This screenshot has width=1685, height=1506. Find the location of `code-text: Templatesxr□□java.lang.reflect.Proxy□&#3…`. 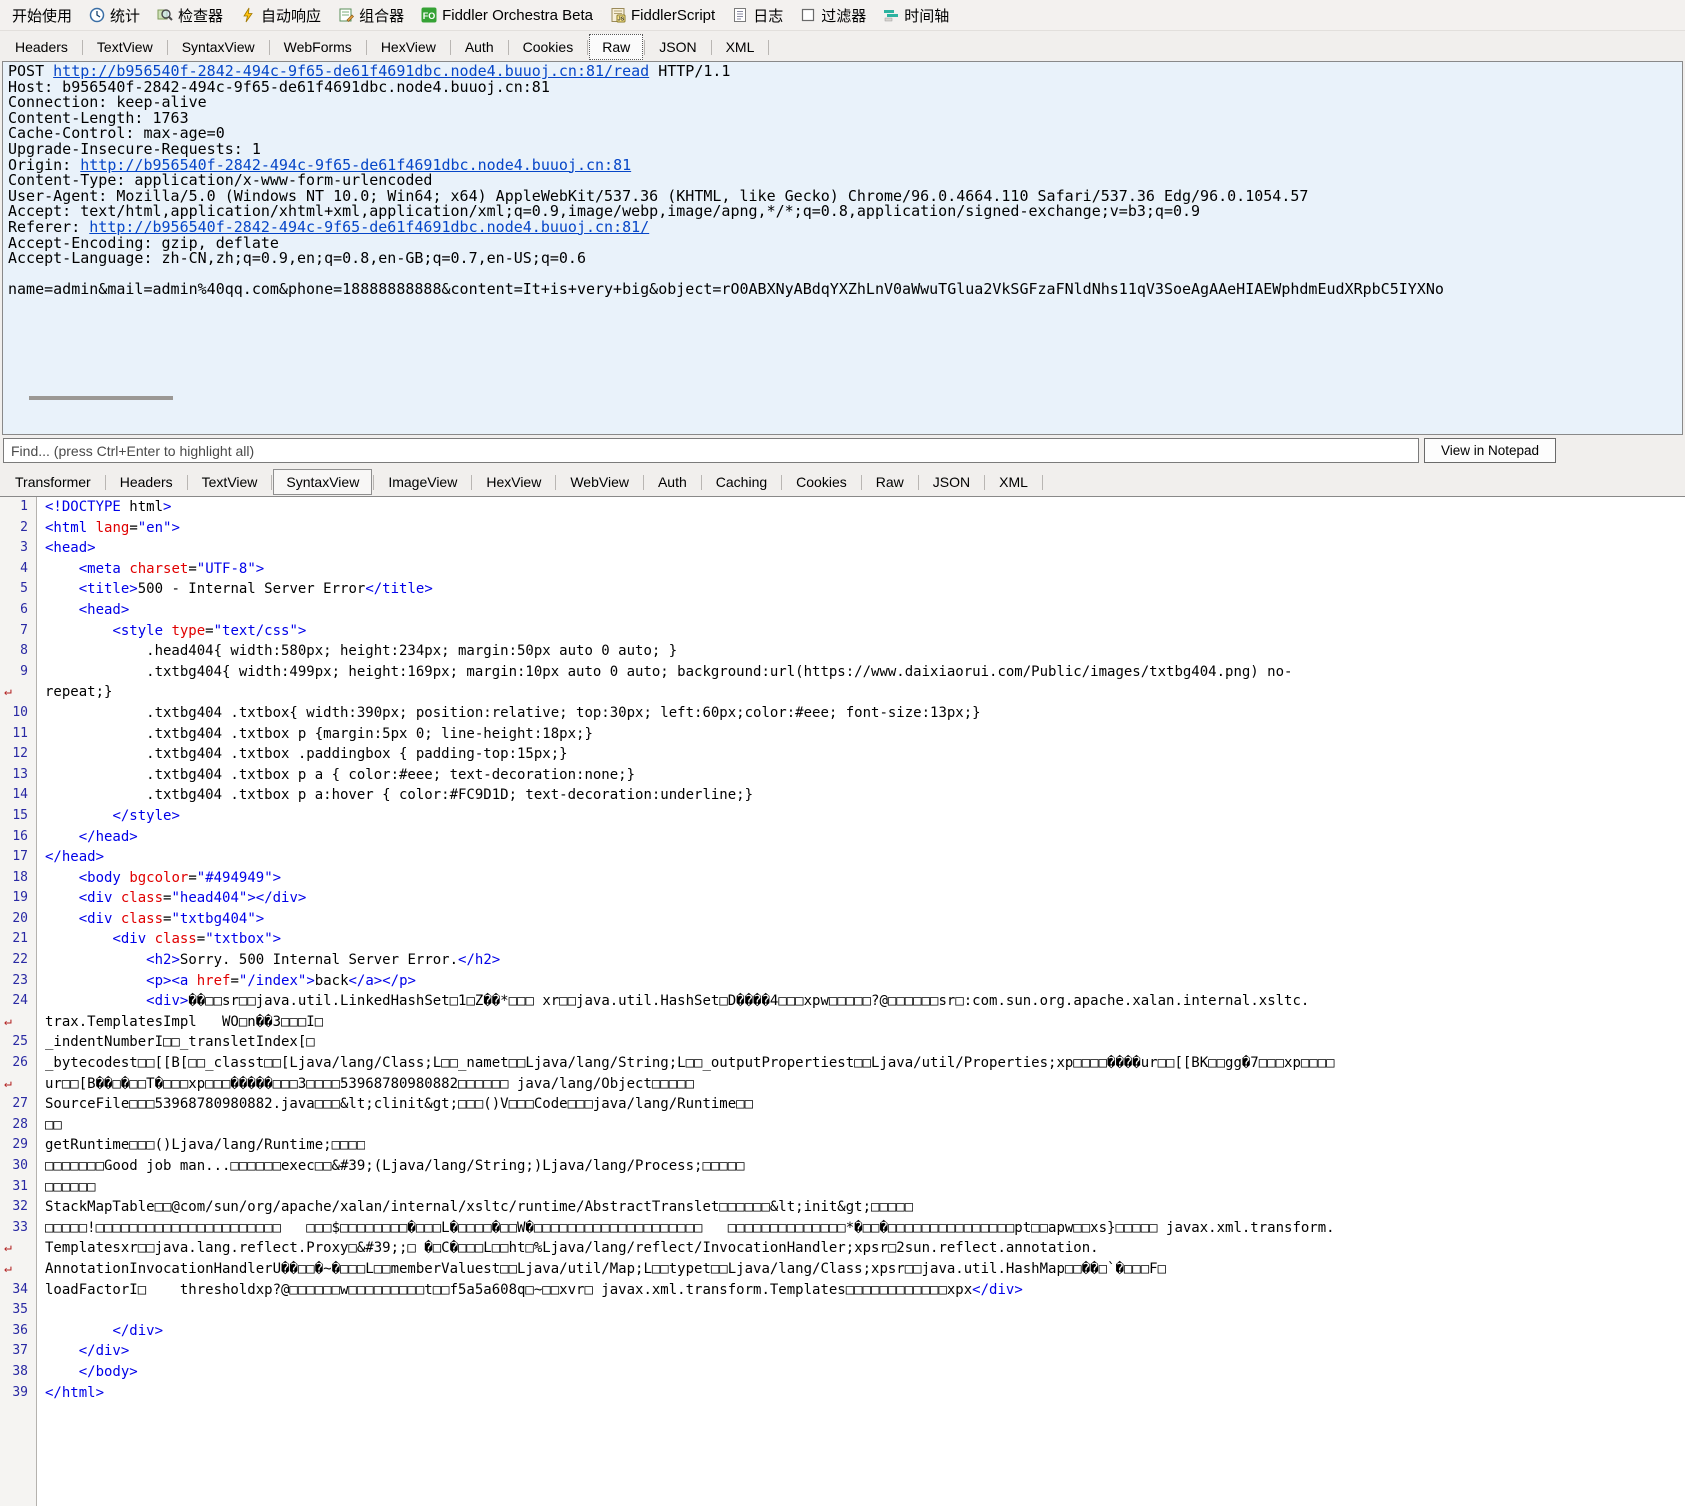

code-text: Templatesxr□□java.lang.reflect.Proxy□&#3… is located at coordinates (572, 1248).